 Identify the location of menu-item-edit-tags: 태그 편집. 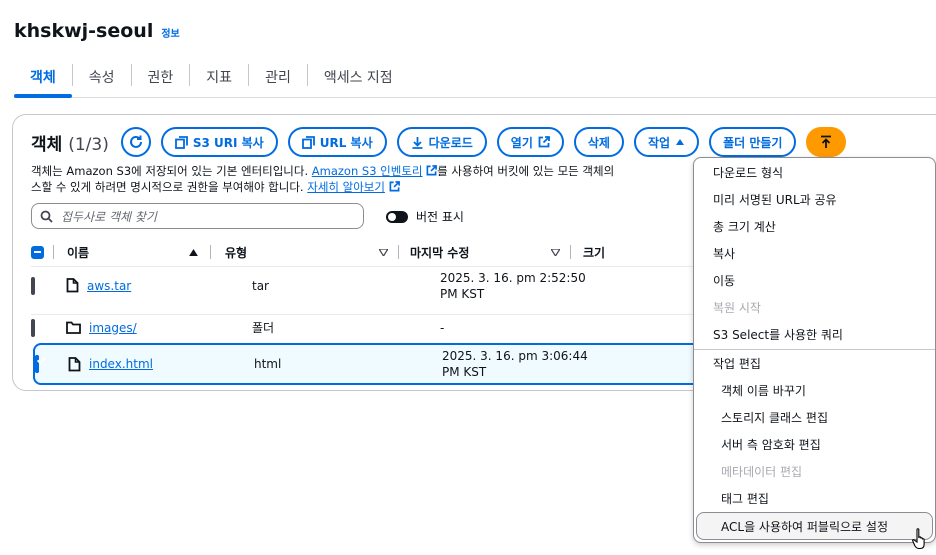
(814, 498).